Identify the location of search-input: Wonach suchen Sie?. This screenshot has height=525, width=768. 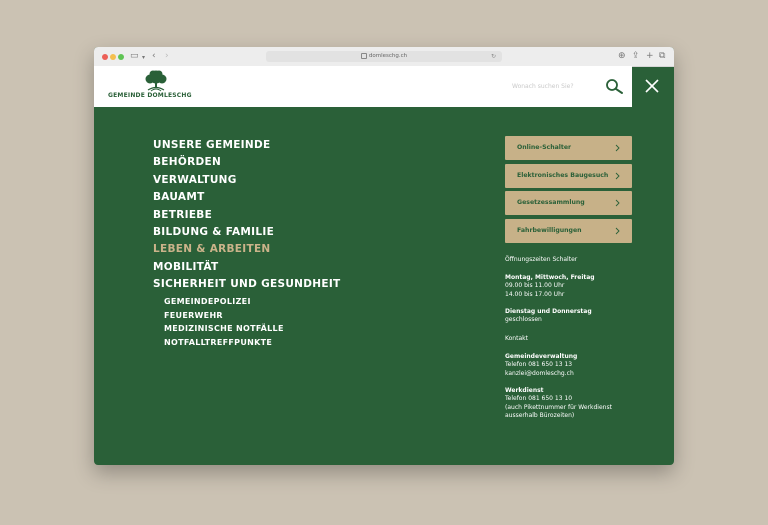
(543, 86).